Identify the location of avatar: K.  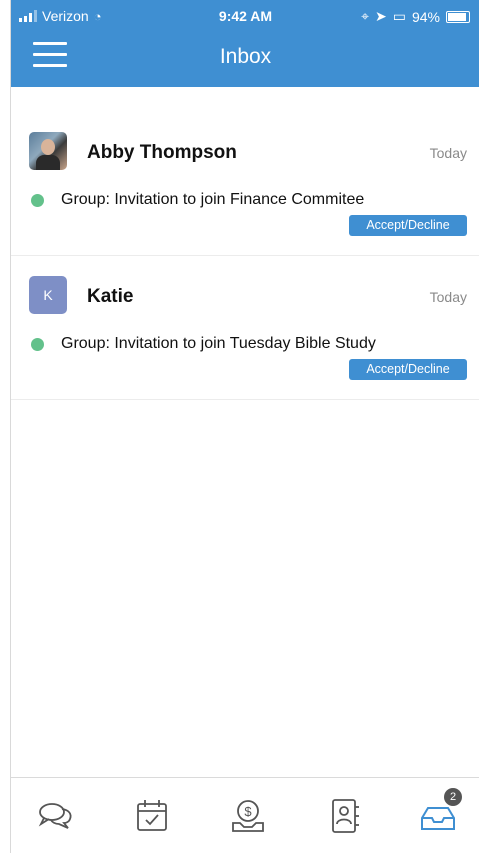
(48, 295).